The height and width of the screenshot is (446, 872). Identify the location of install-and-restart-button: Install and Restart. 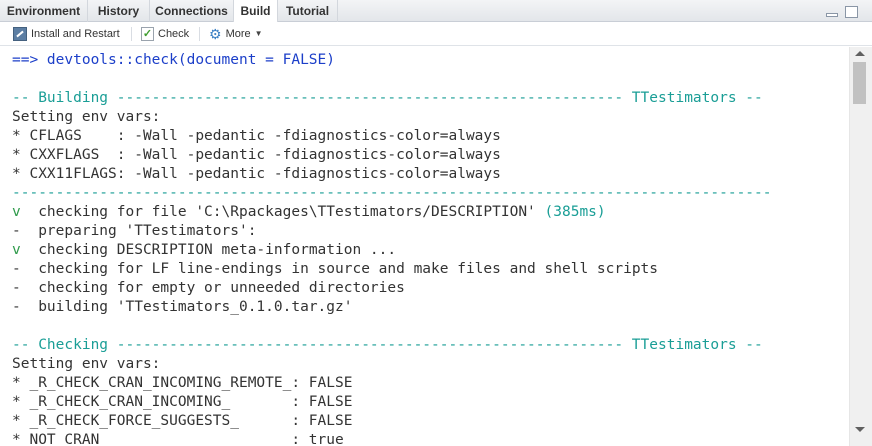
(66, 34).